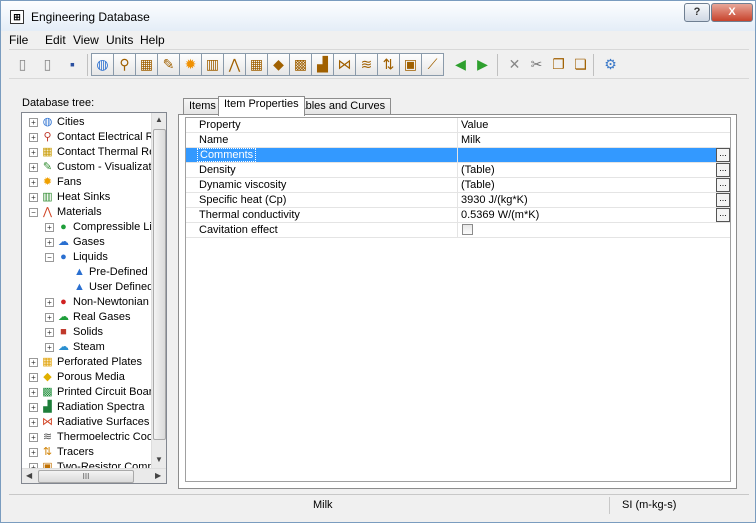 This screenshot has width=756, height=523. What do you see at coordinates (471, 140) in the screenshot?
I see `property-value: Milk` at bounding box center [471, 140].